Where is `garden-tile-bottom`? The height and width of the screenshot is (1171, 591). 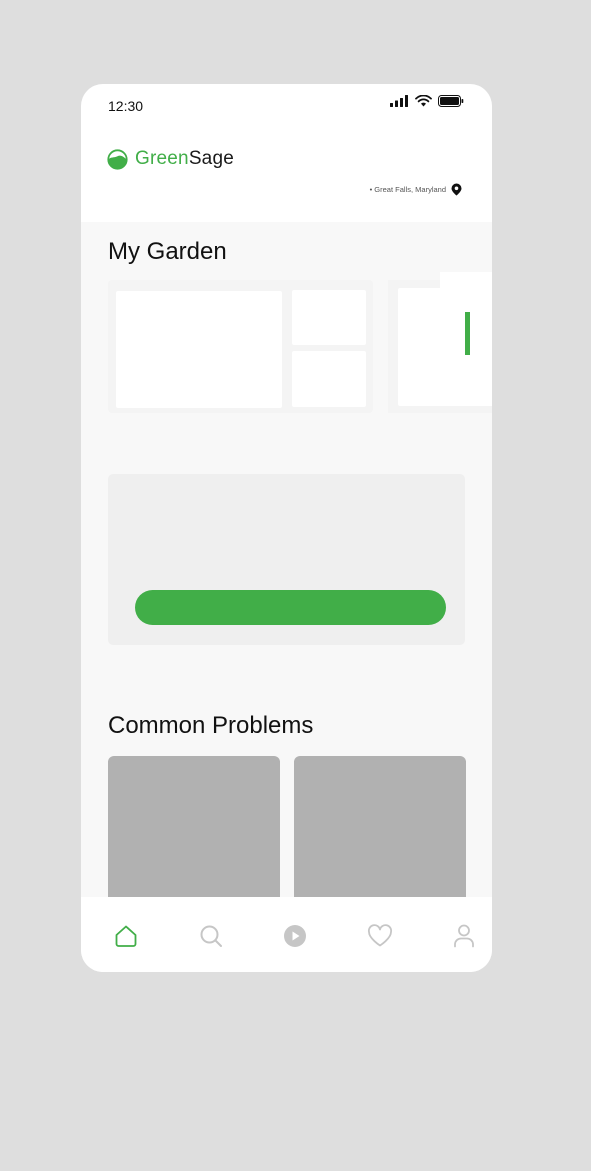
garden-tile-bottom is located at coordinates (329, 379).